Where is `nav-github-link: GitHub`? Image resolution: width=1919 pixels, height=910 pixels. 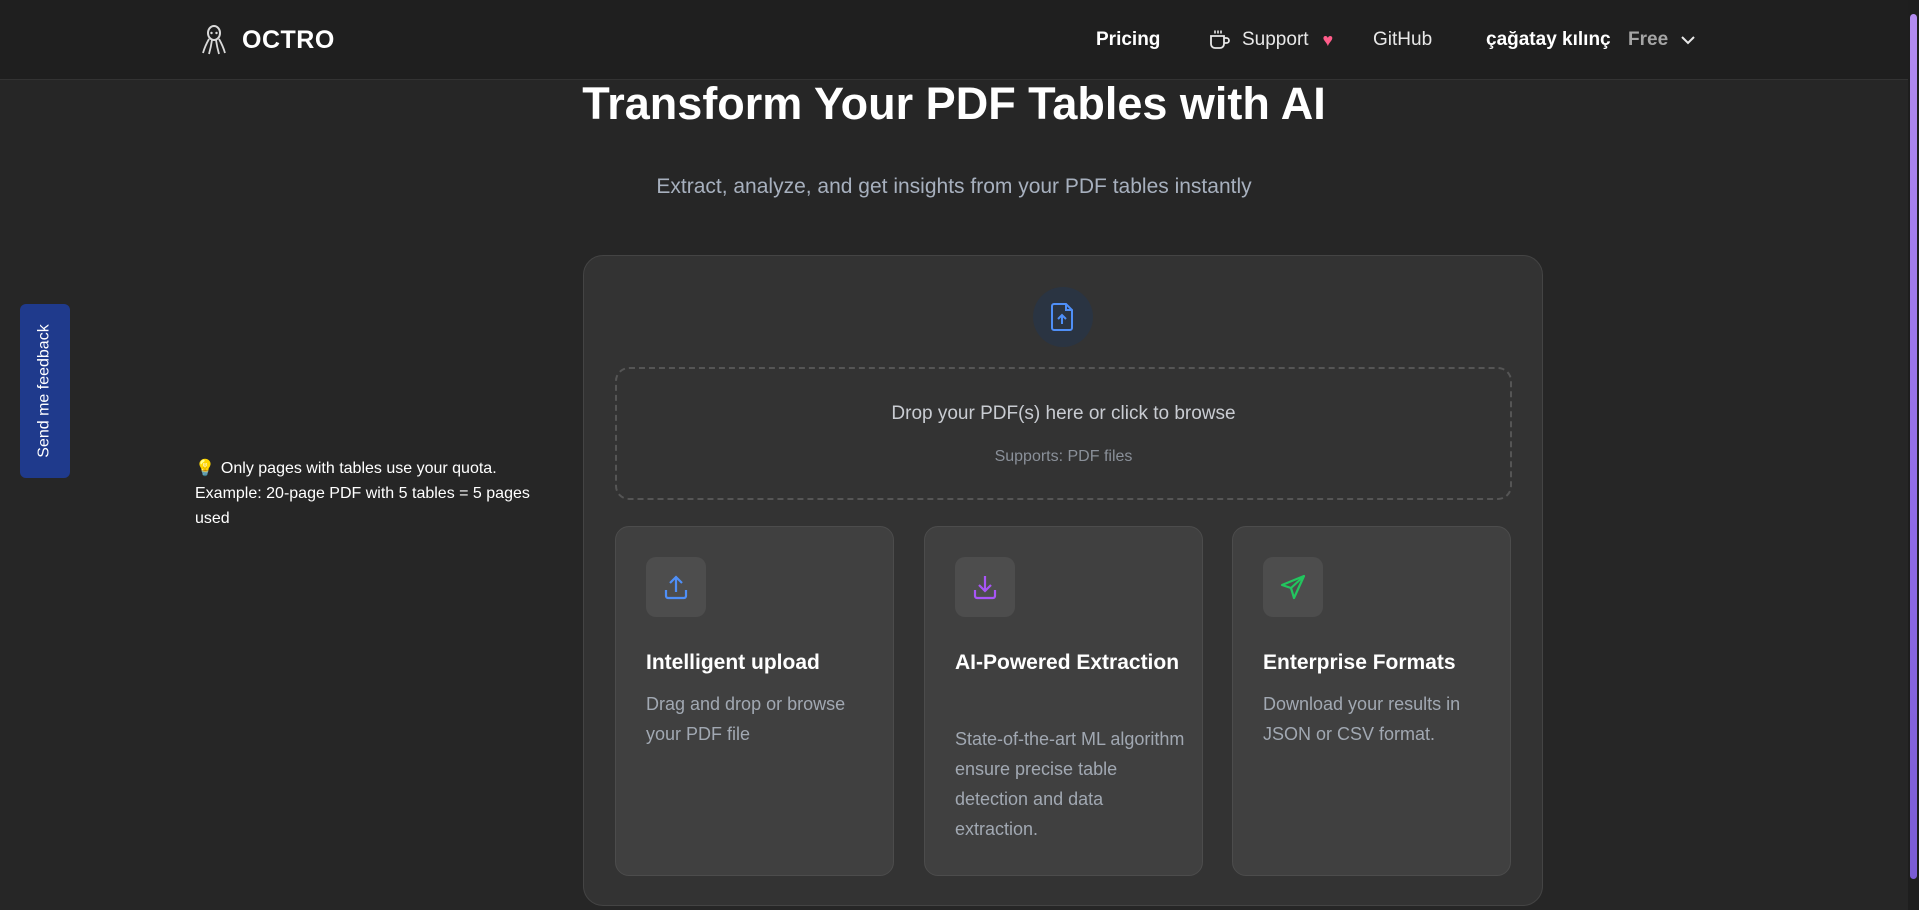 nav-github-link: GitHub is located at coordinates (1402, 40).